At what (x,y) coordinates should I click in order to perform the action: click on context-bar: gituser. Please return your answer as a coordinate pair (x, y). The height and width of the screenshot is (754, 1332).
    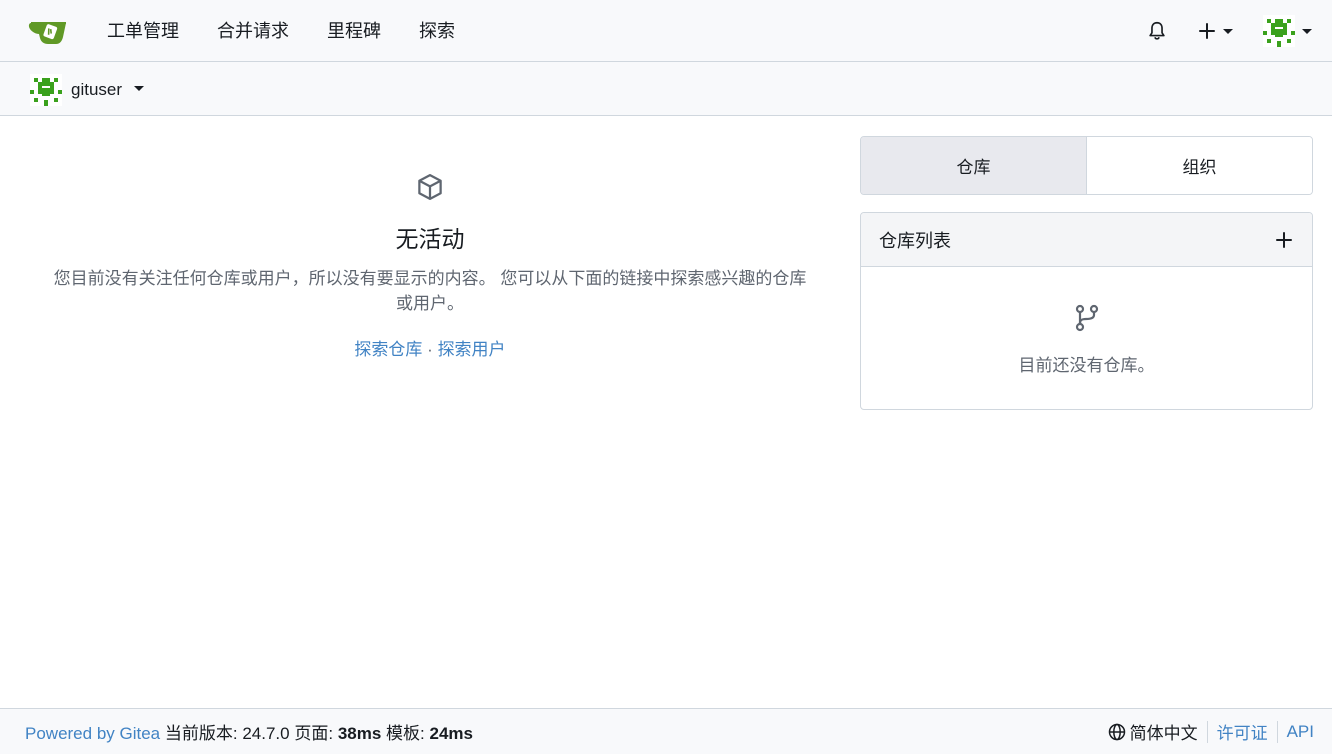
    Looking at the image, I should click on (666, 89).